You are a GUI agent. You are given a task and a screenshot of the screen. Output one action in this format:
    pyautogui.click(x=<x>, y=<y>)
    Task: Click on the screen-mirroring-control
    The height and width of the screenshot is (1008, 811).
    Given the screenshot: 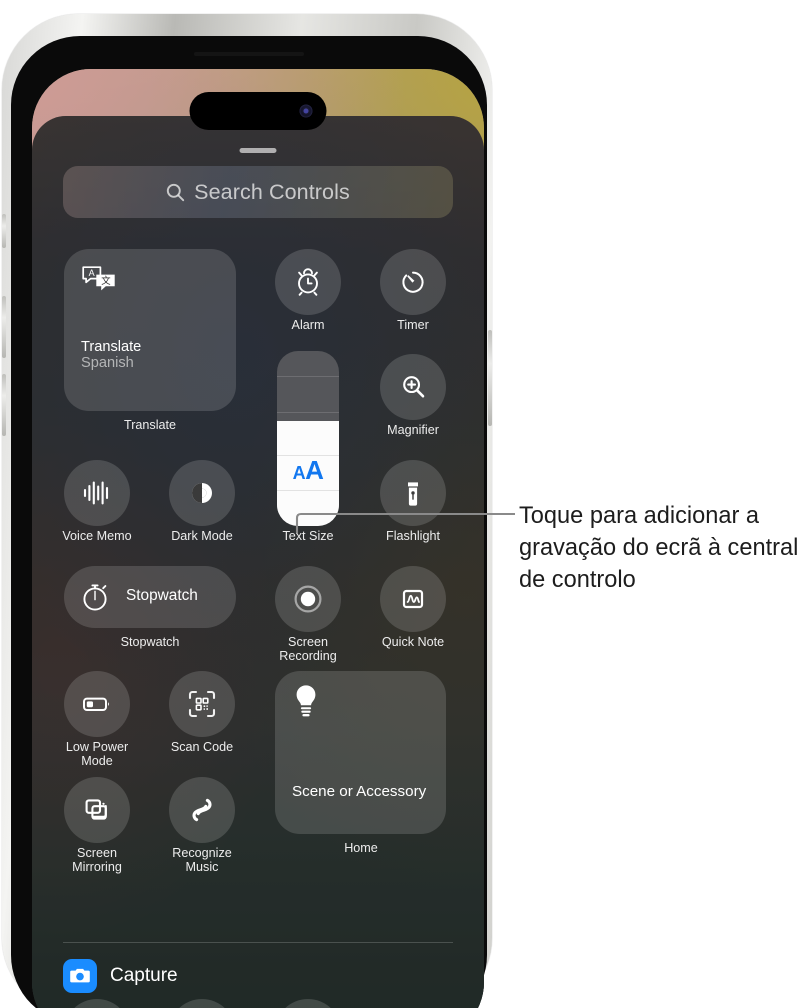 What is the action you would take?
    pyautogui.click(x=97, y=810)
    